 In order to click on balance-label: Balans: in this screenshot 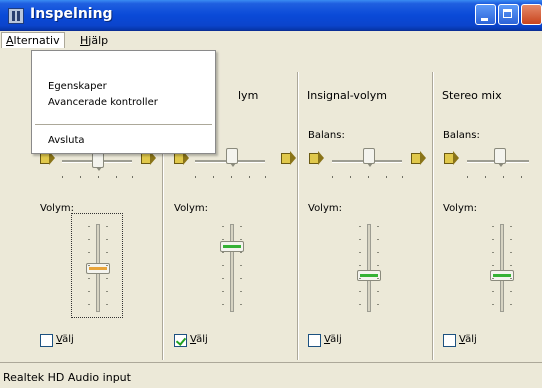, I will do `click(326, 135)`.